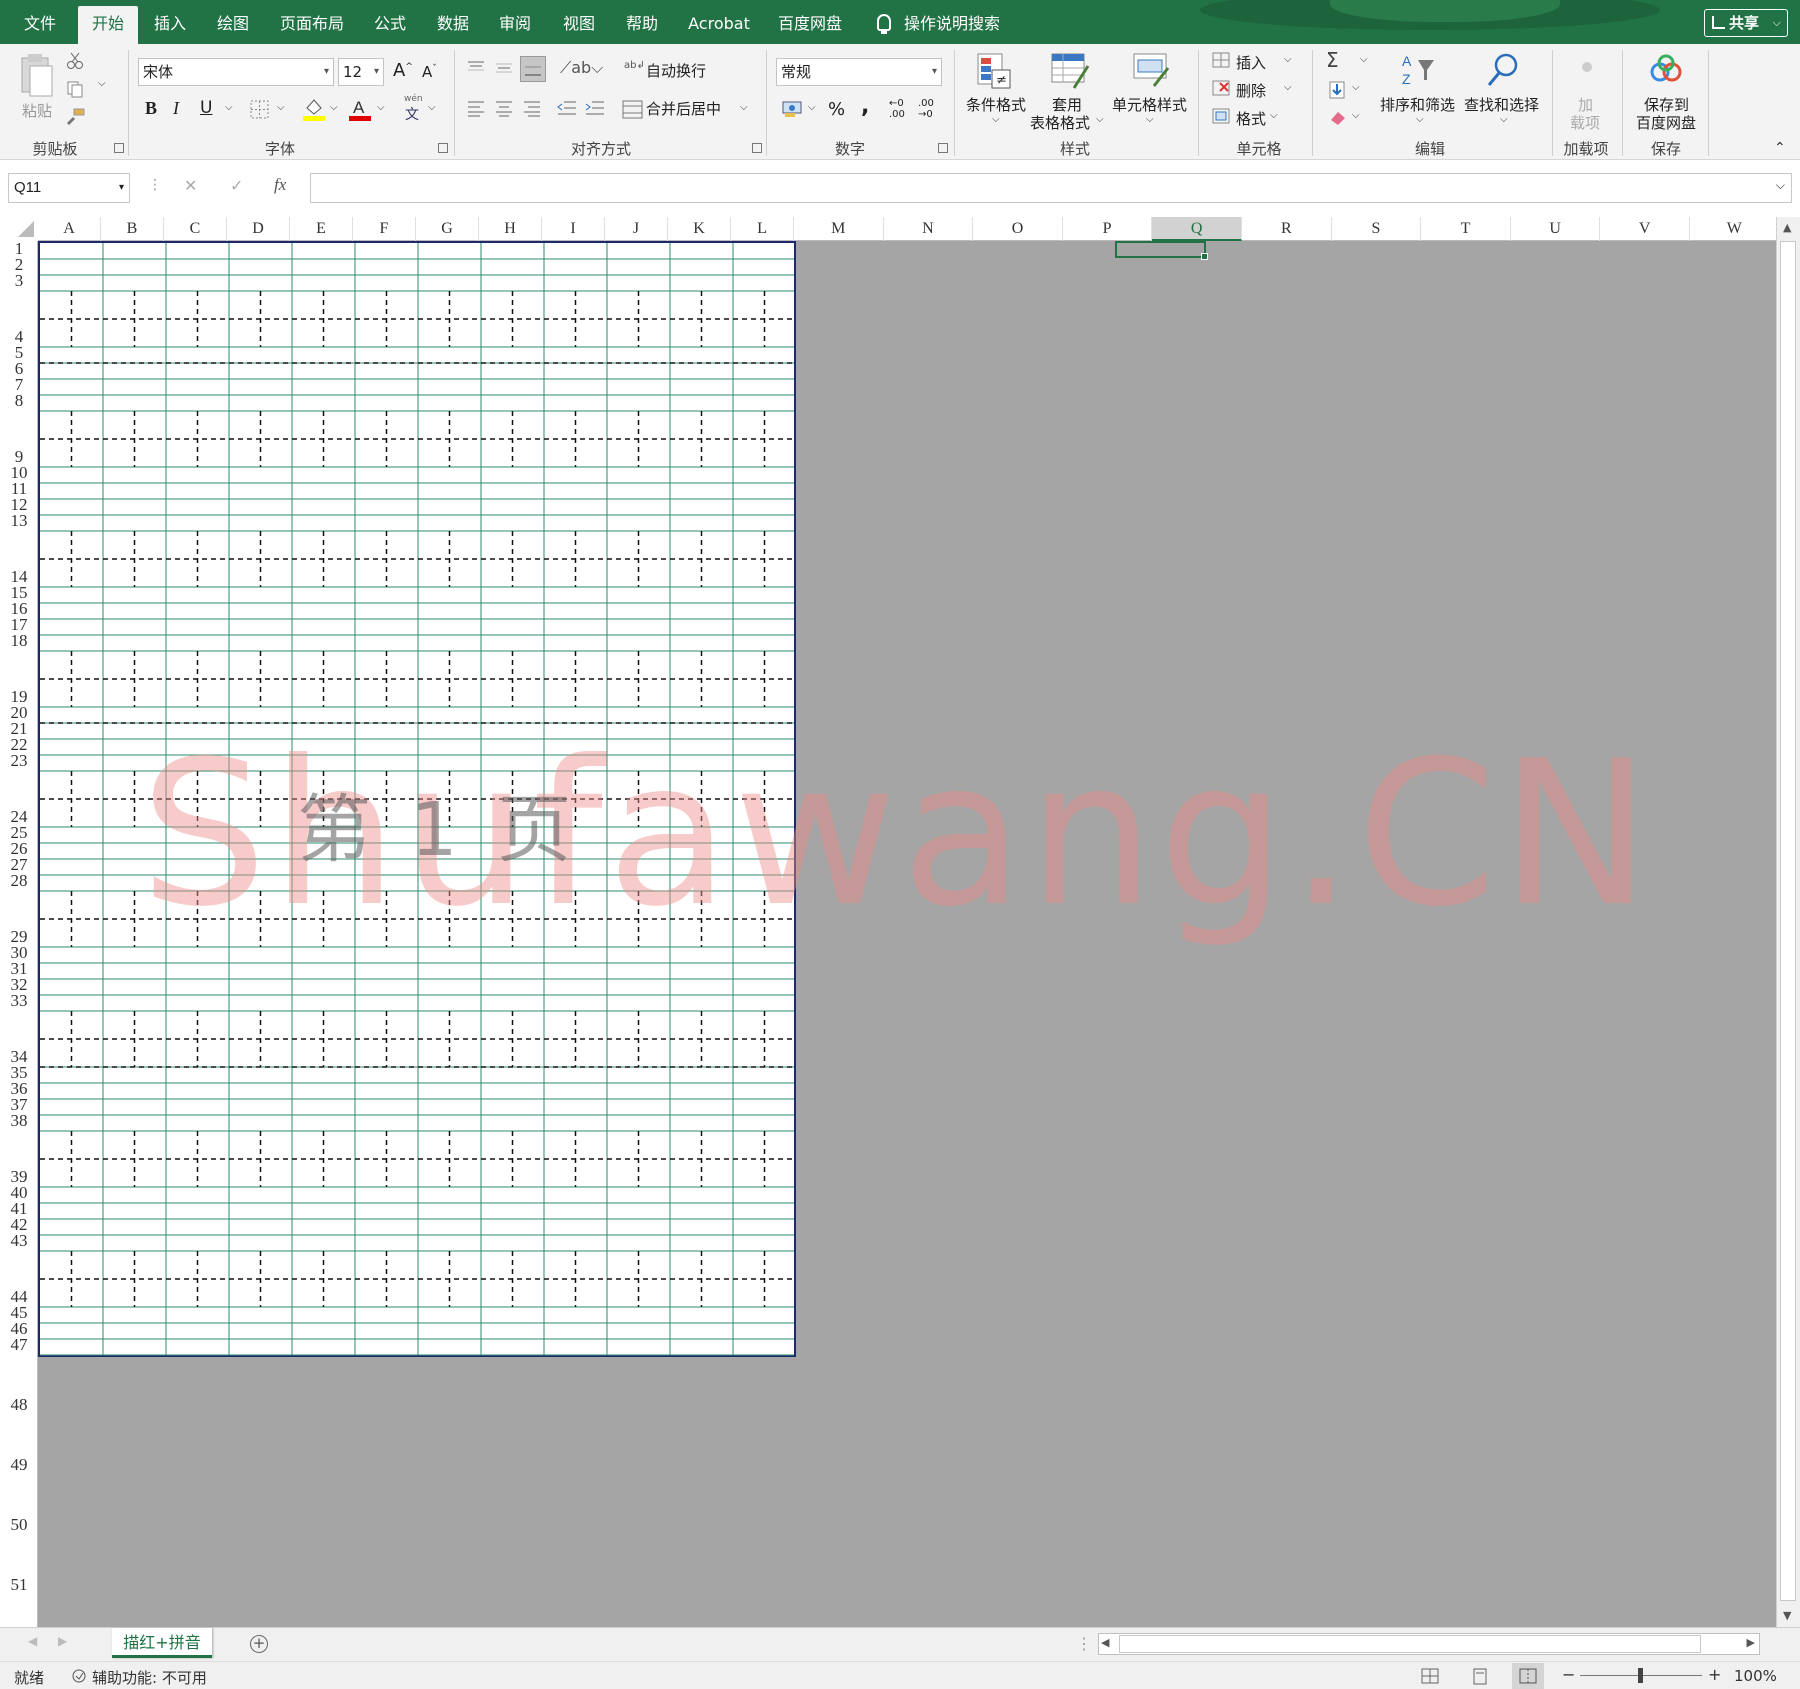 The height and width of the screenshot is (1689, 1800). I want to click on column-header-e: E, so click(321, 229).